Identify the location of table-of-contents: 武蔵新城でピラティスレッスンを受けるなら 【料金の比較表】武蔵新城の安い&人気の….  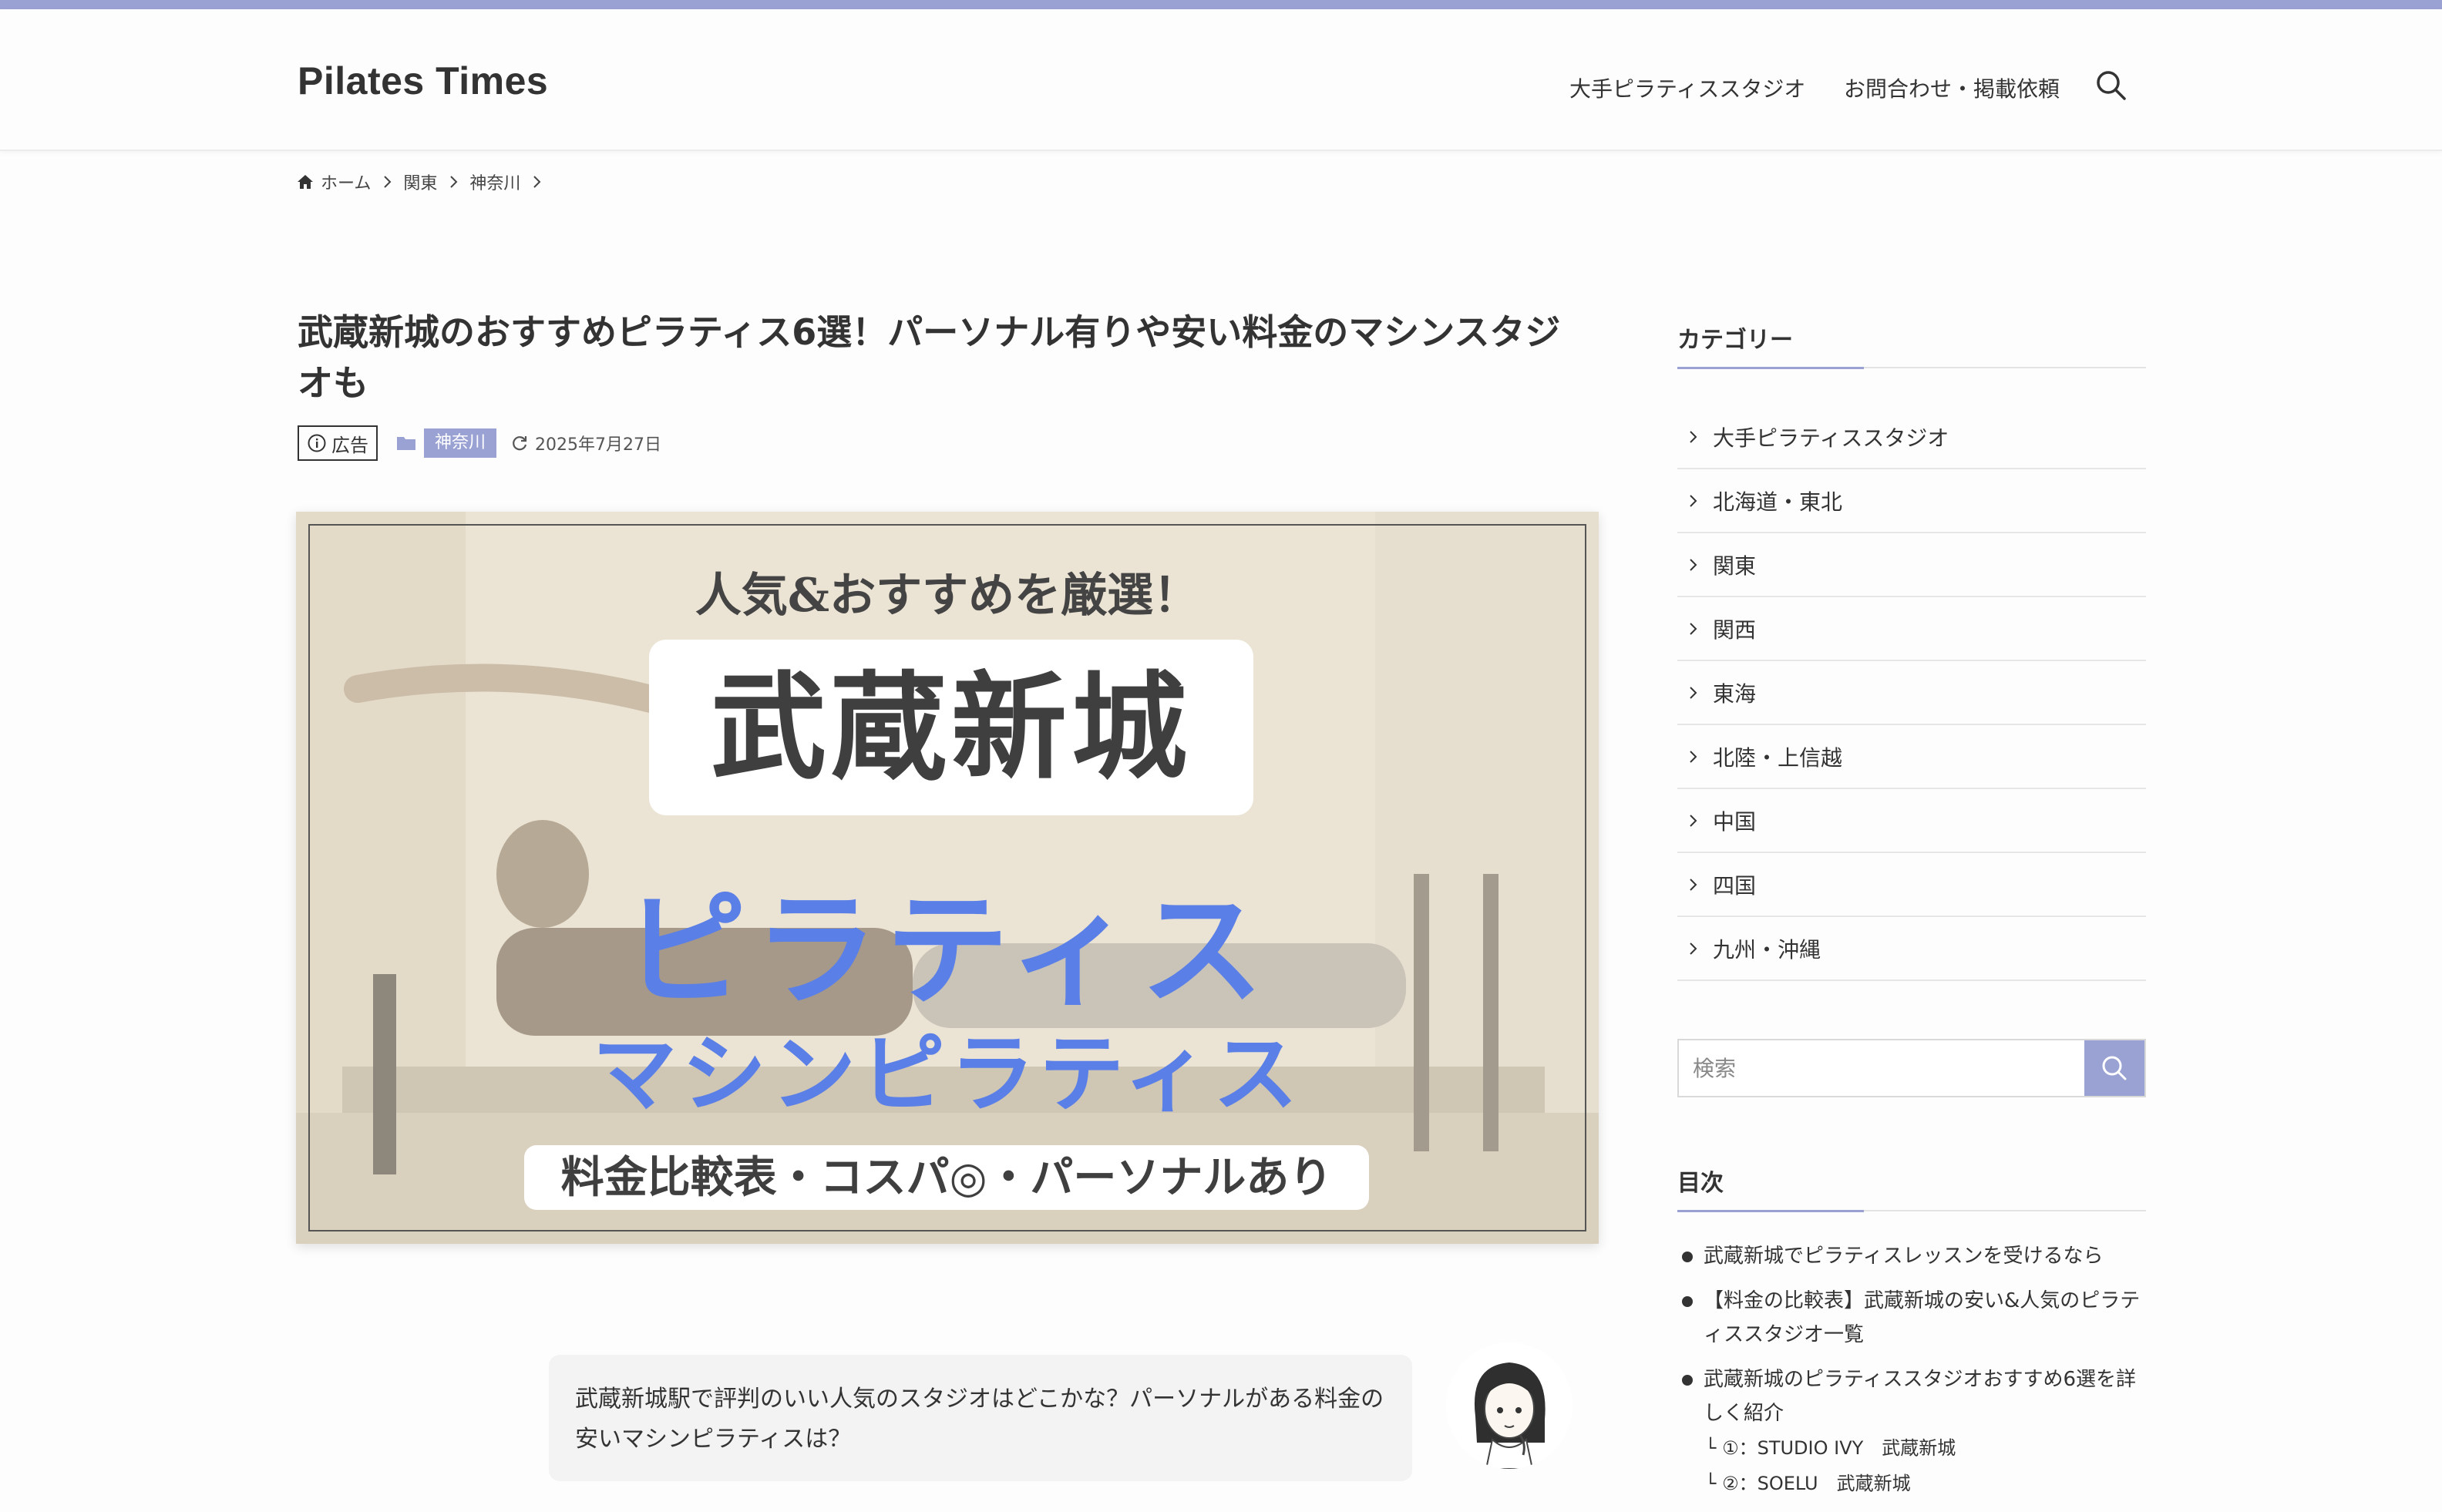
(1913, 1370).